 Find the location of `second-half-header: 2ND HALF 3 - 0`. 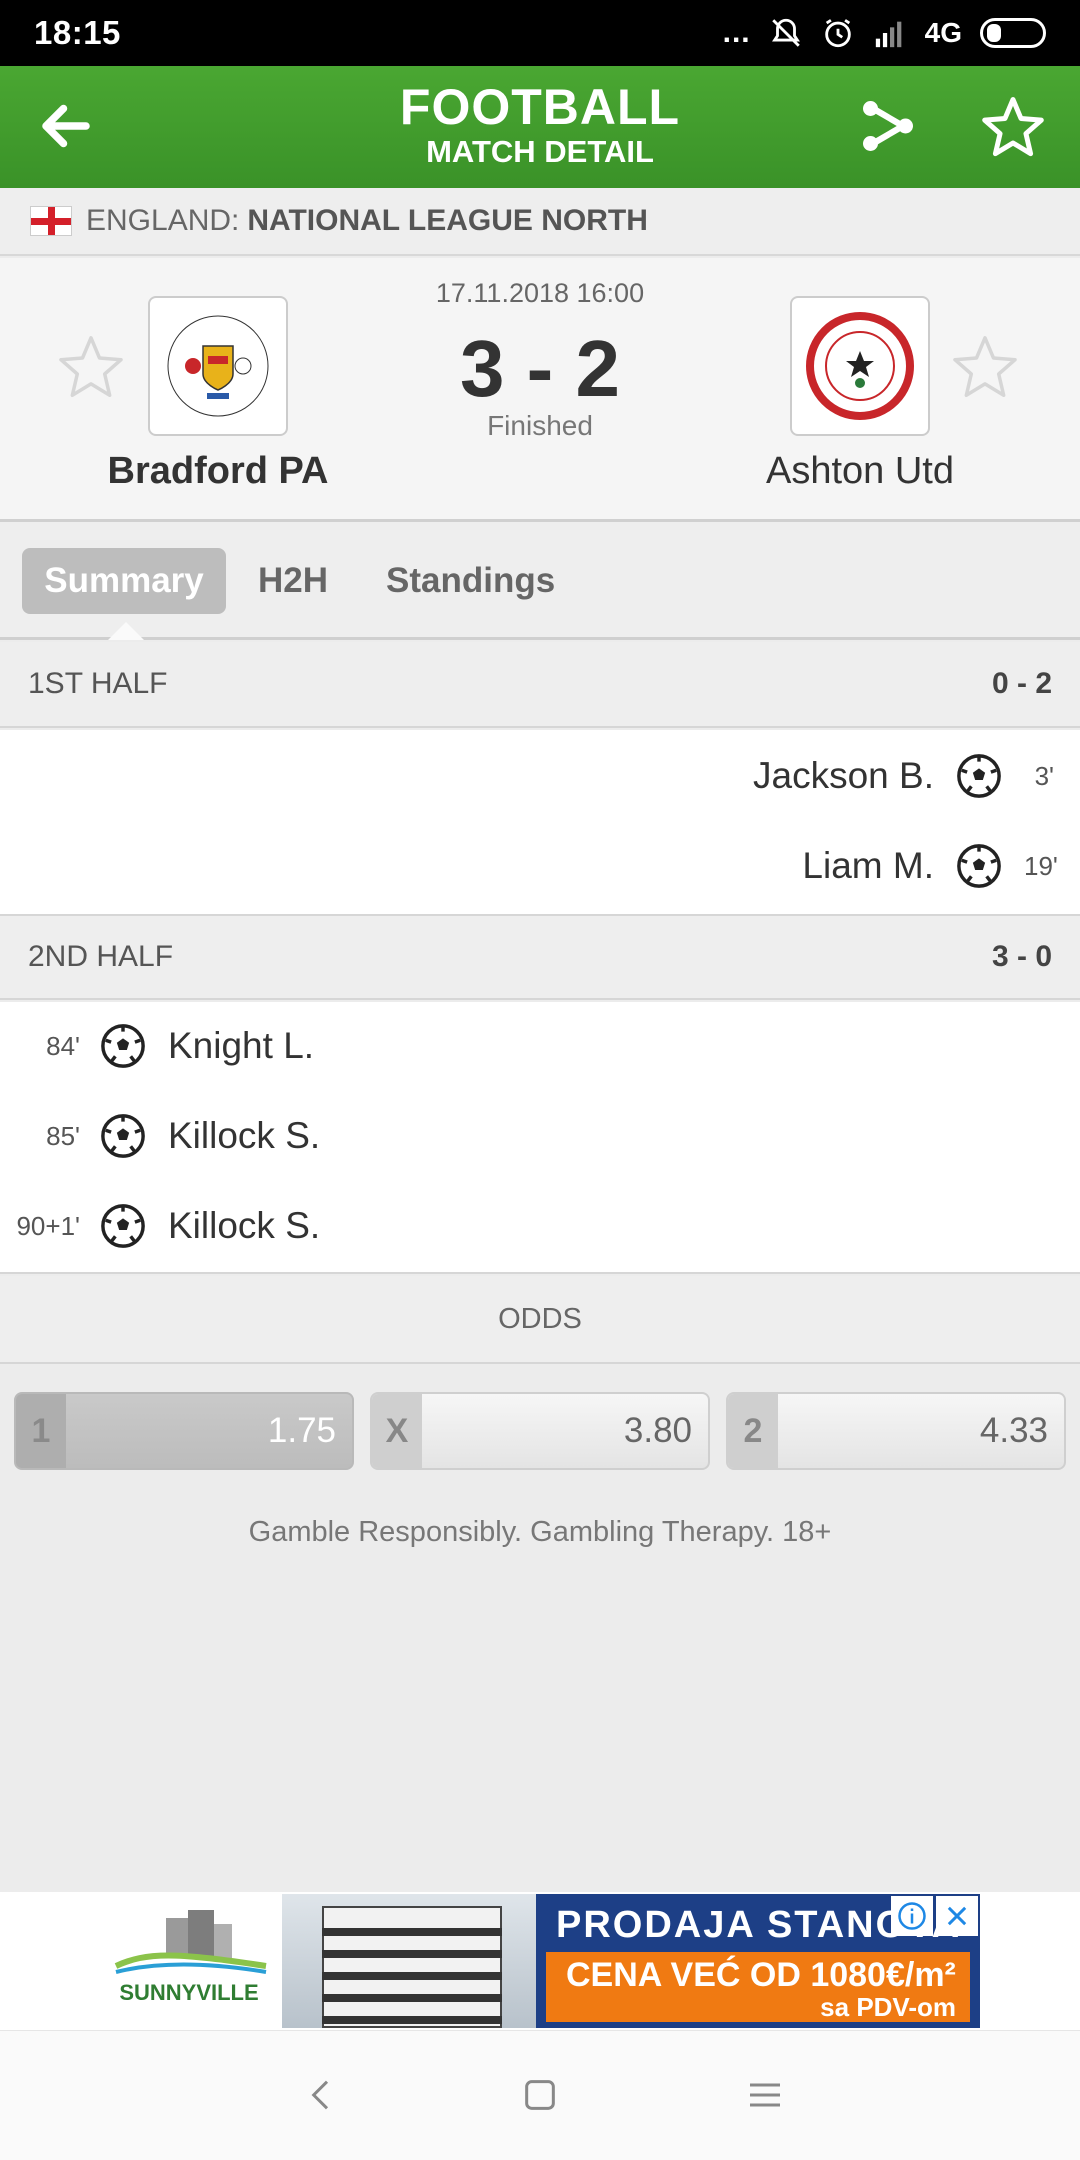

second-half-header: 2ND HALF 3 - 0 is located at coordinates (540, 957).